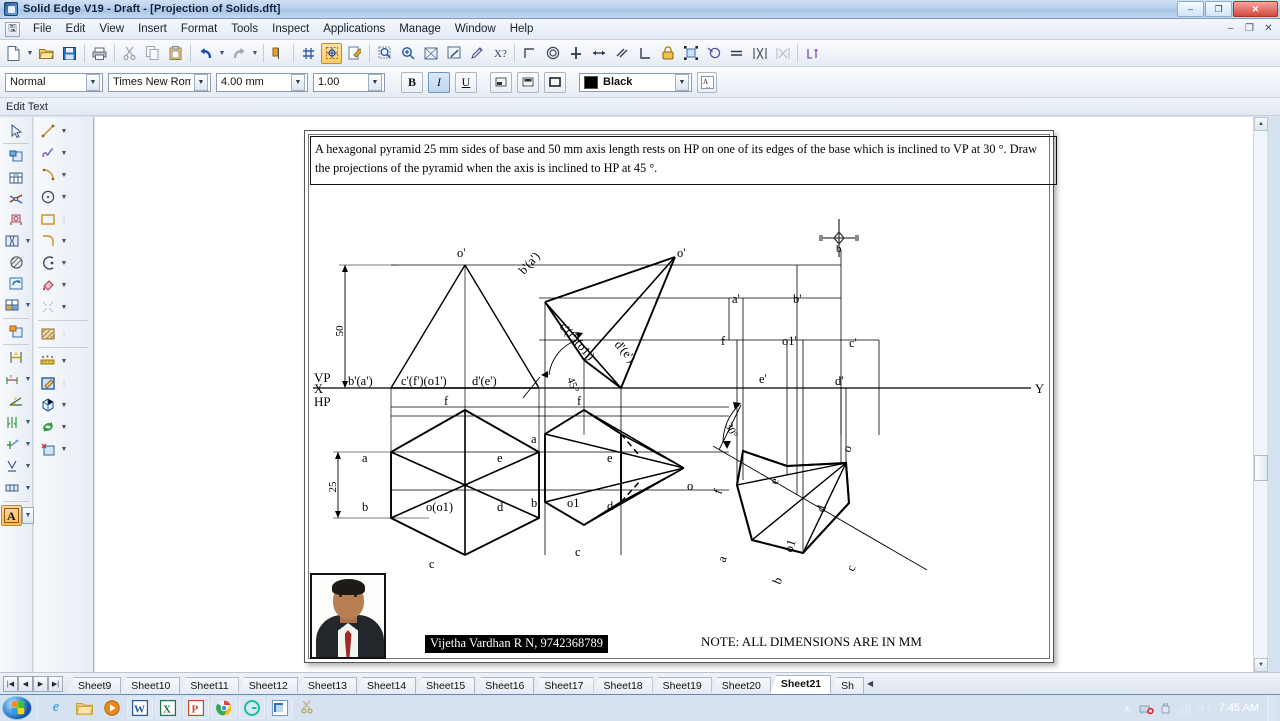  I want to click on cut-icon, so click(129, 53).